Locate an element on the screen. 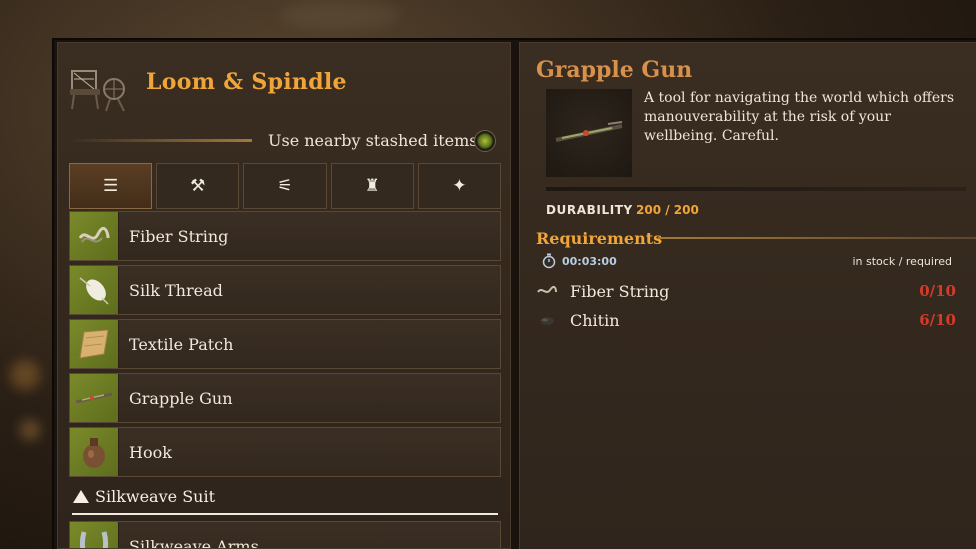 The image size is (976, 549). requirement-qty: 6/10 is located at coordinates (937, 320).